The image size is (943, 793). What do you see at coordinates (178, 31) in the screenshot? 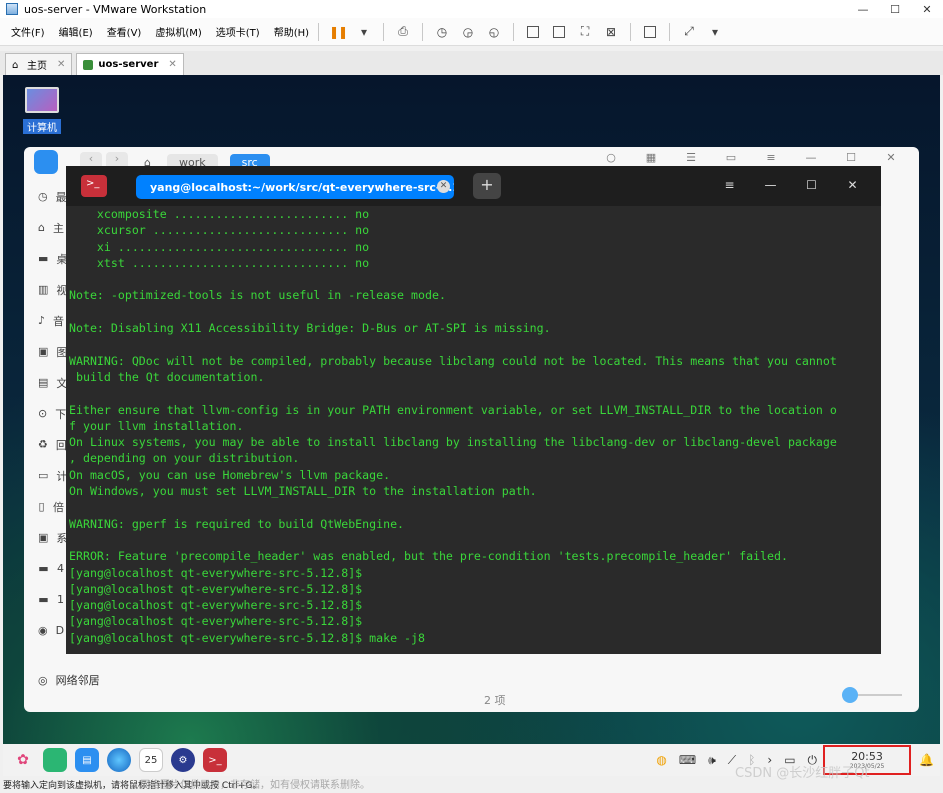
I see `menu-vm: 虚拟机(M)` at bounding box center [178, 31].